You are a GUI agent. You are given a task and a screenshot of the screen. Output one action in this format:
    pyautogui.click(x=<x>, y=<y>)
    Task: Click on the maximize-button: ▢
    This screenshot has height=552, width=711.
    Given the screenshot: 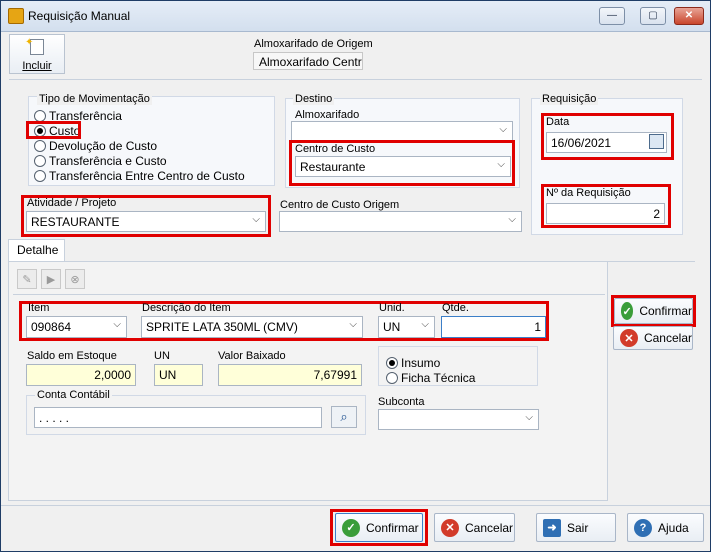 What is the action you would take?
    pyautogui.click(x=653, y=16)
    